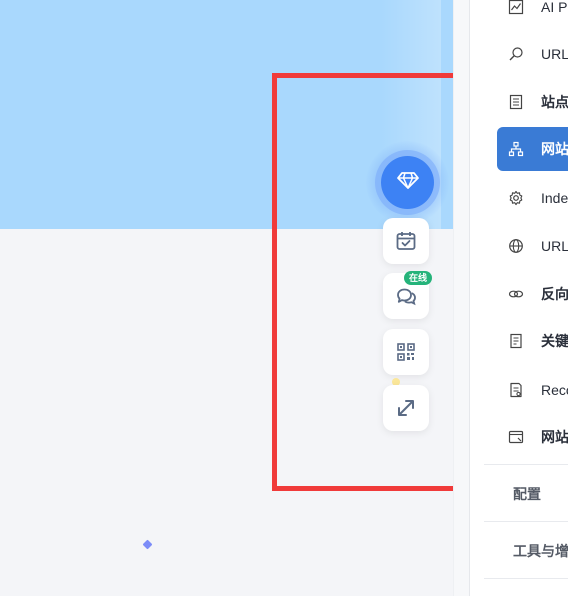 The height and width of the screenshot is (596, 568). Describe the element at coordinates (554, 294) in the screenshot. I see `sidebar-item-label: 反向` at that location.